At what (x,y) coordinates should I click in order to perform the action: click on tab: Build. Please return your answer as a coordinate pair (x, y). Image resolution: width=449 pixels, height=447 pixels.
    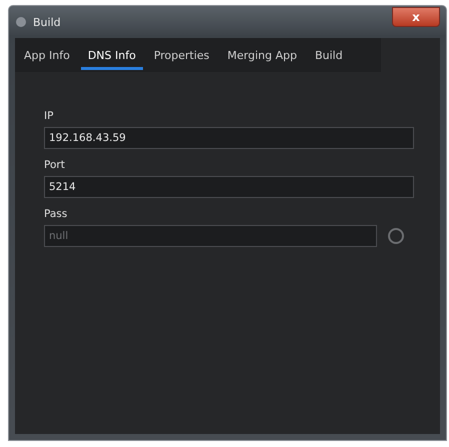
    Looking at the image, I should click on (329, 57).